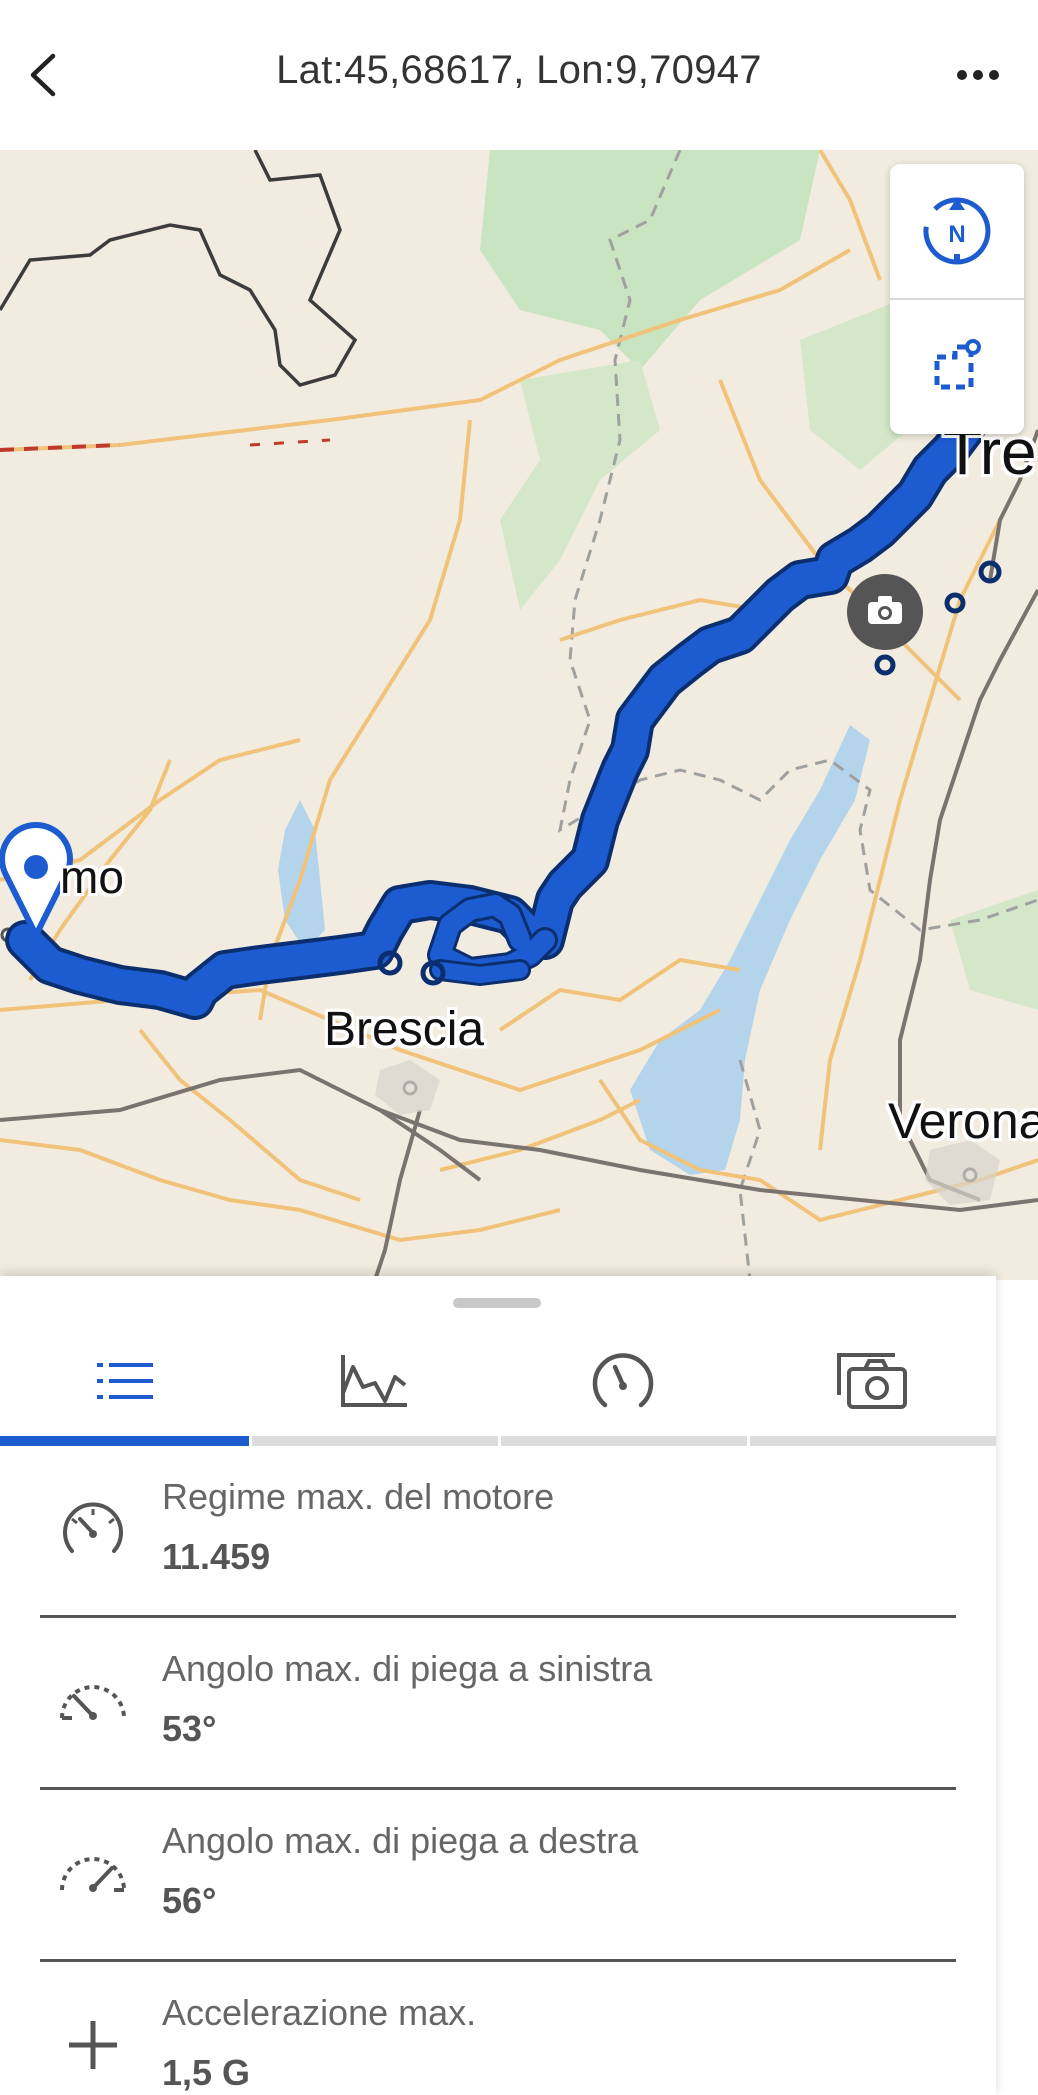 This screenshot has width=1038, height=2095. Describe the element at coordinates (957, 299) in the screenshot. I see `map-controls: N` at that location.